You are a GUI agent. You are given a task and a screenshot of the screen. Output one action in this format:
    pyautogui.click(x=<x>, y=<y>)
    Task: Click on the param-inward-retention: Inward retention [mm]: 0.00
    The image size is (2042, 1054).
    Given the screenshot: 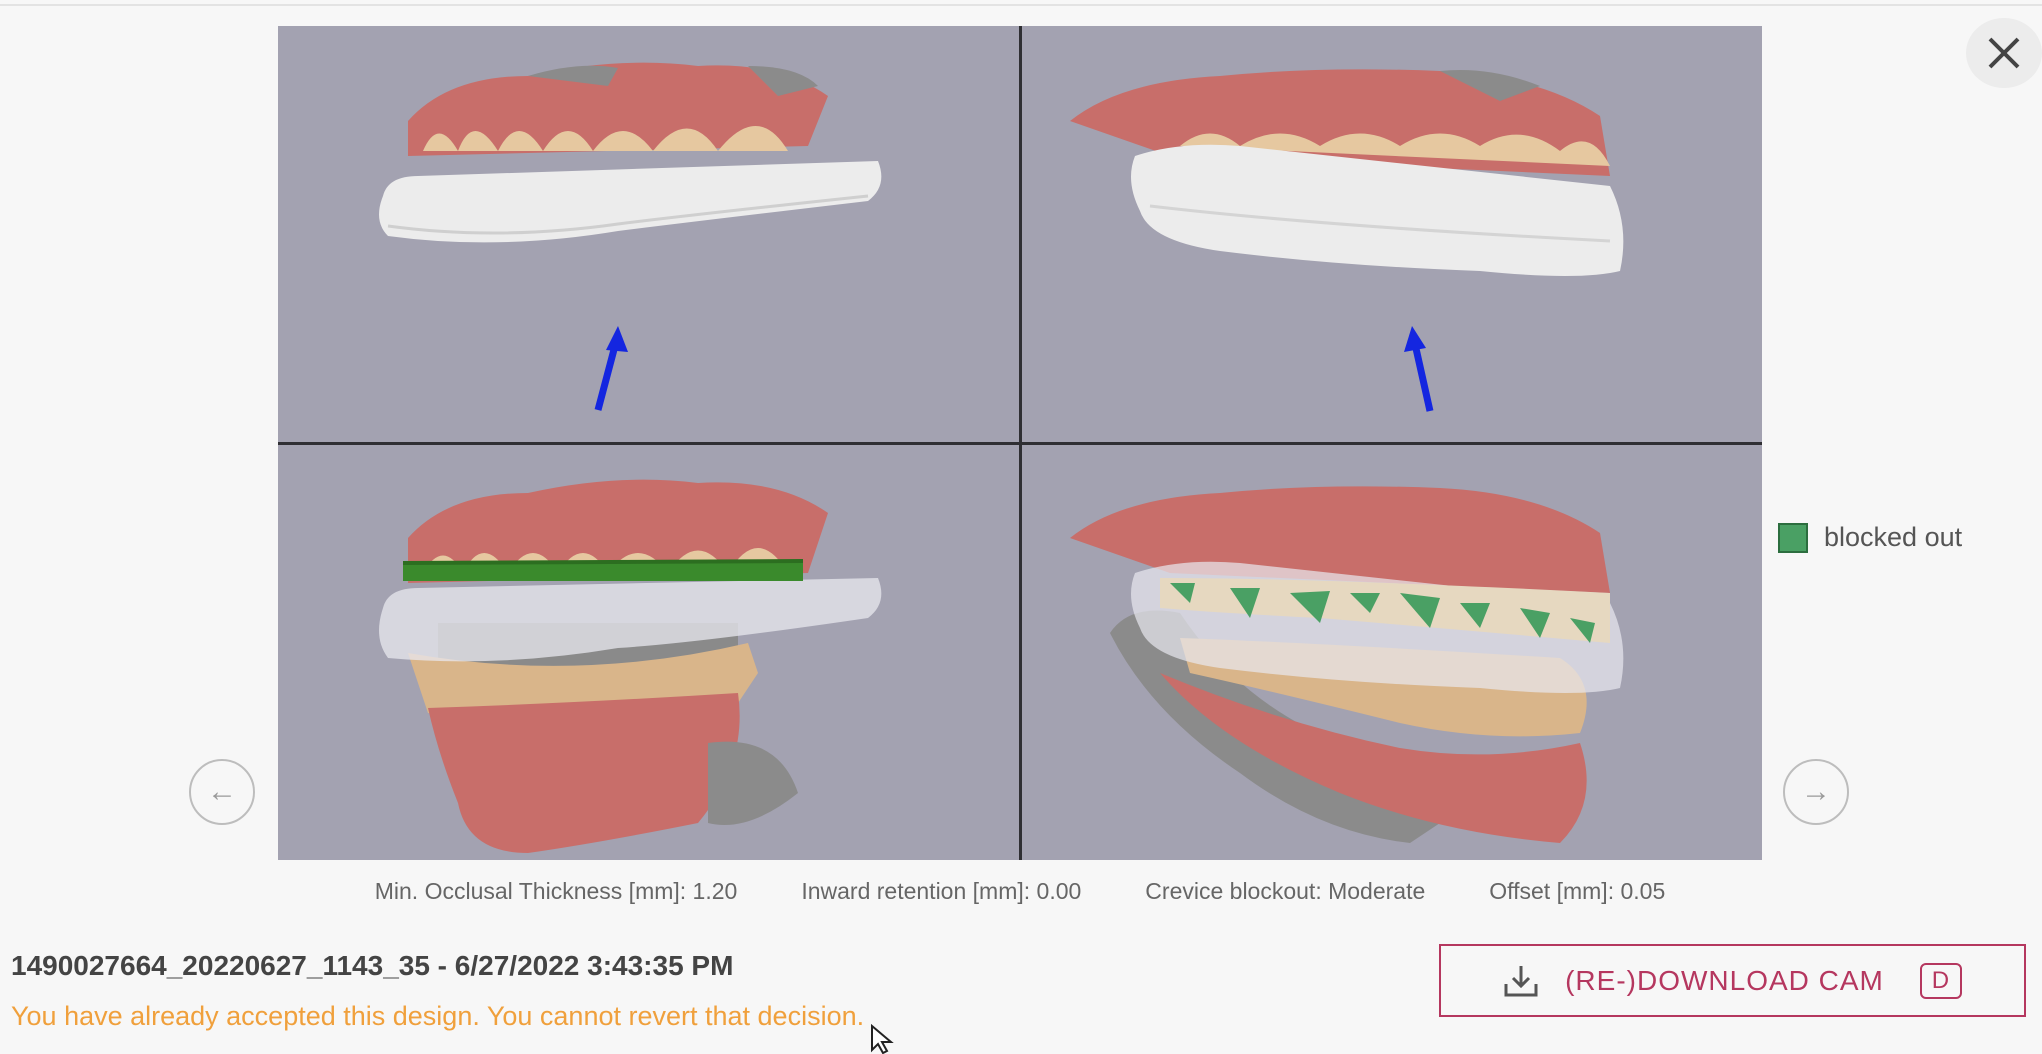 What is the action you would take?
    pyautogui.click(x=941, y=891)
    